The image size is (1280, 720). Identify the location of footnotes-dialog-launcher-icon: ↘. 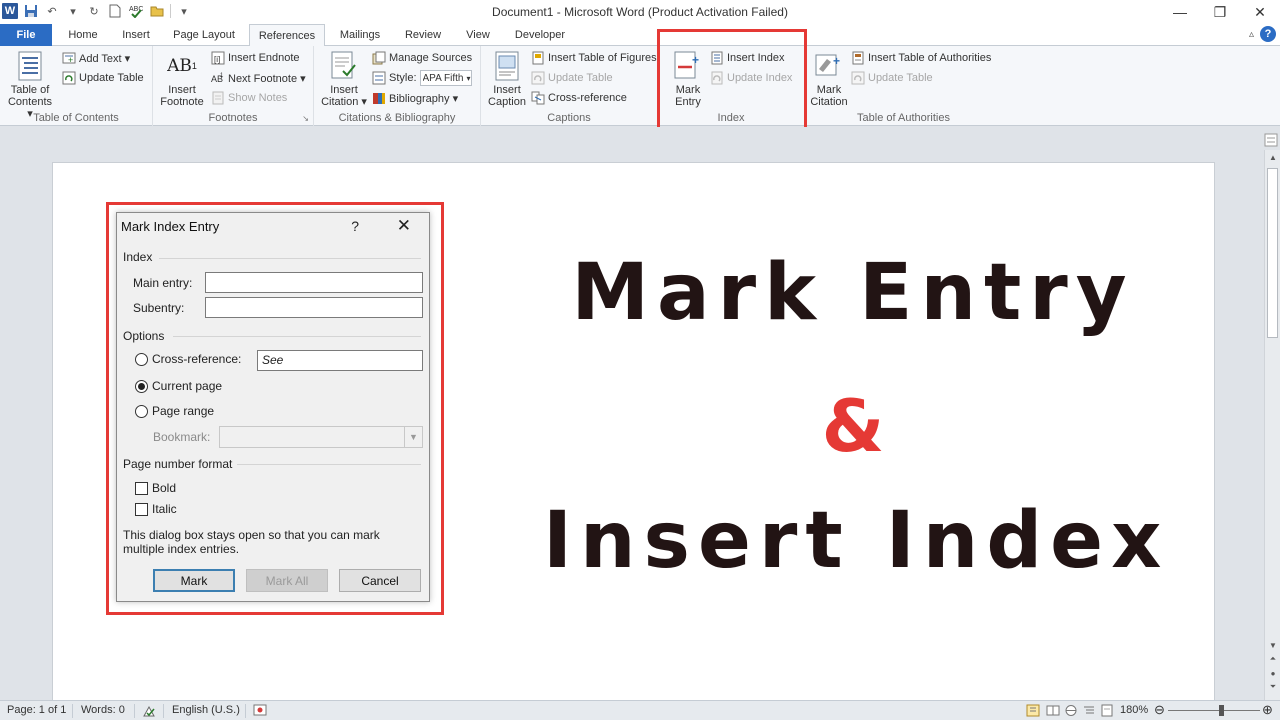
(305, 118).